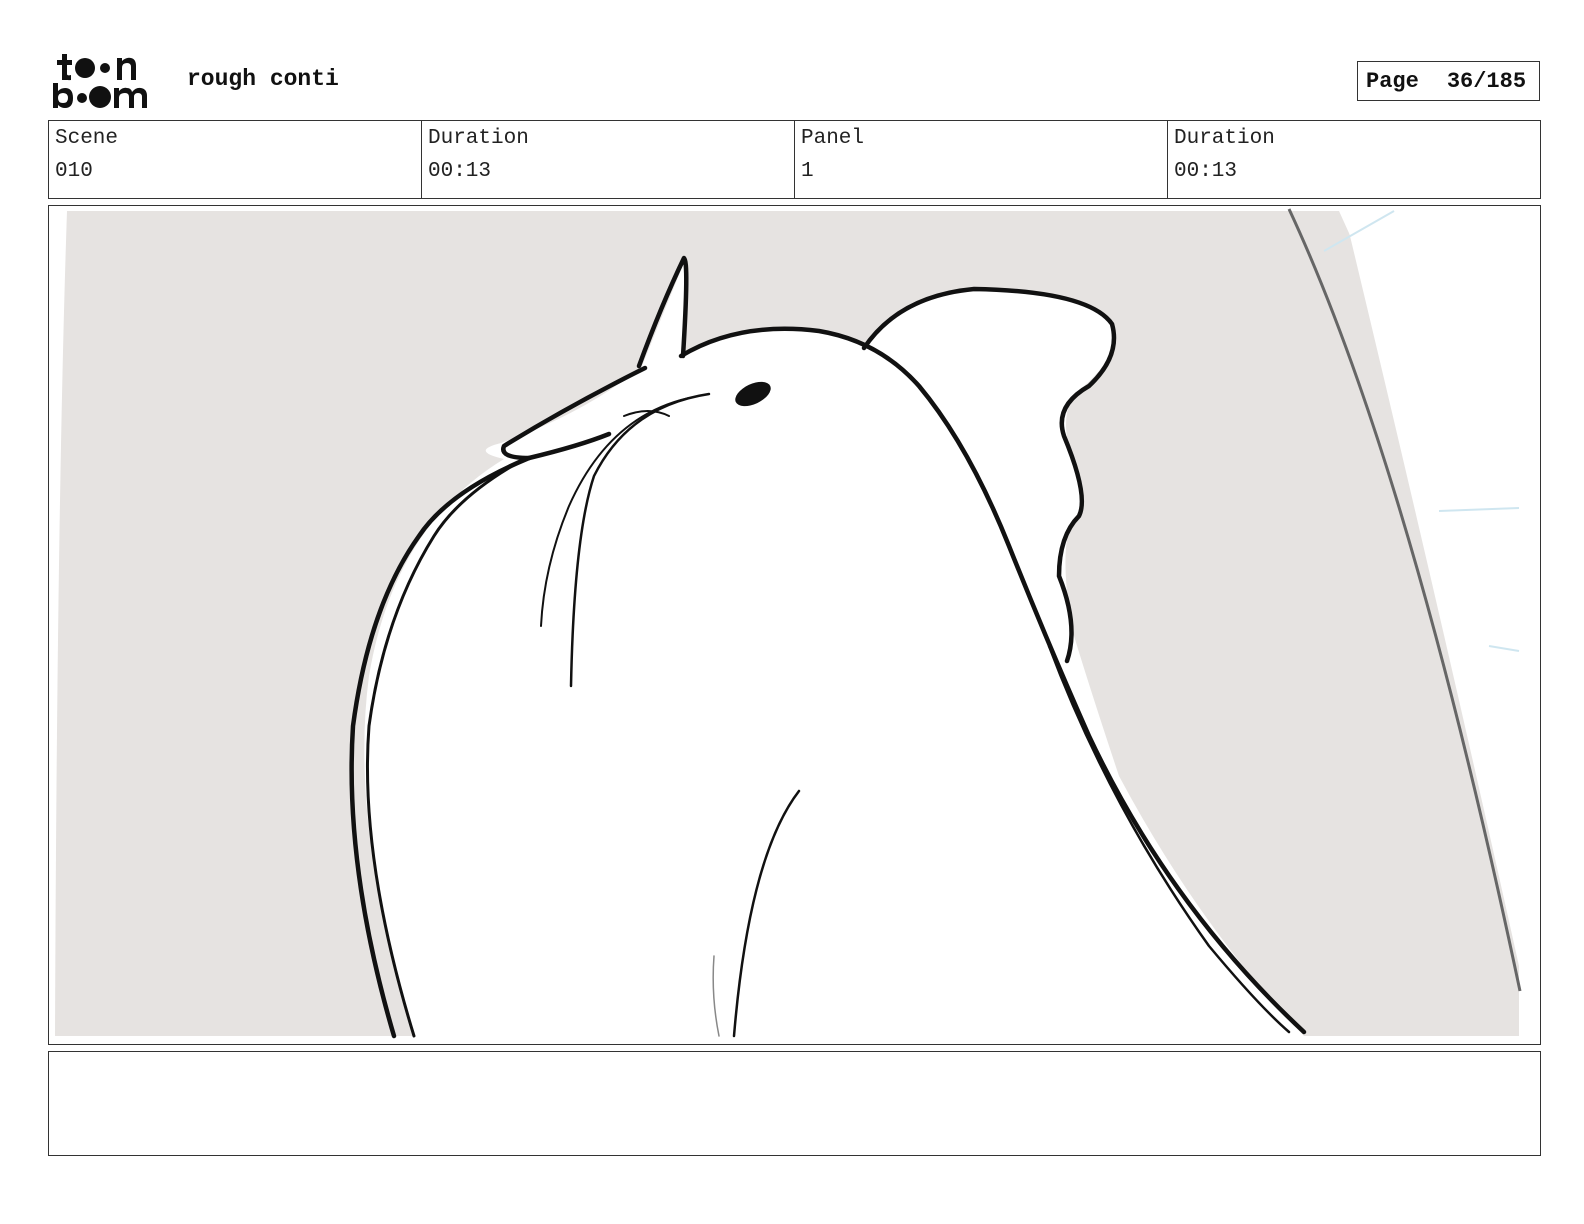 The image size is (1584, 1224). I want to click on toon-boom-logo, so click(100, 81).